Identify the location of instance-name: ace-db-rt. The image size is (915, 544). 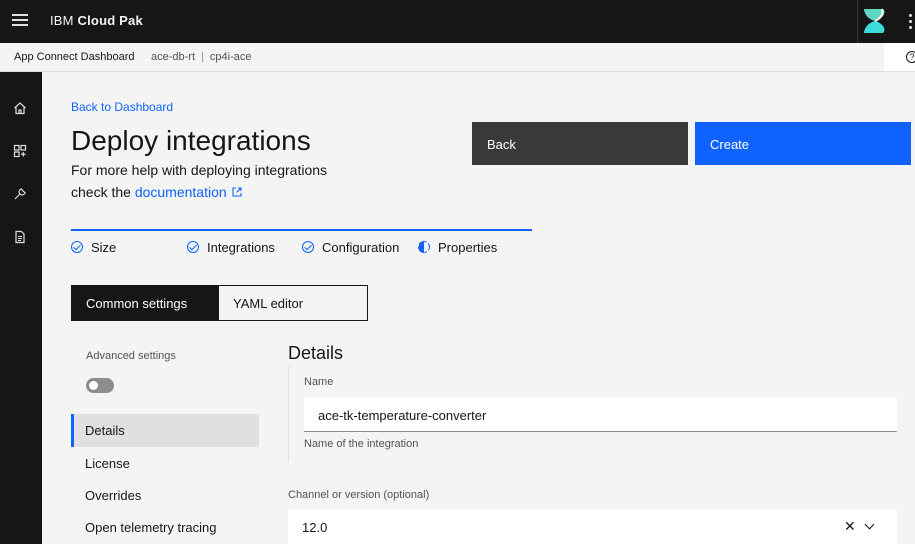
(173, 57).